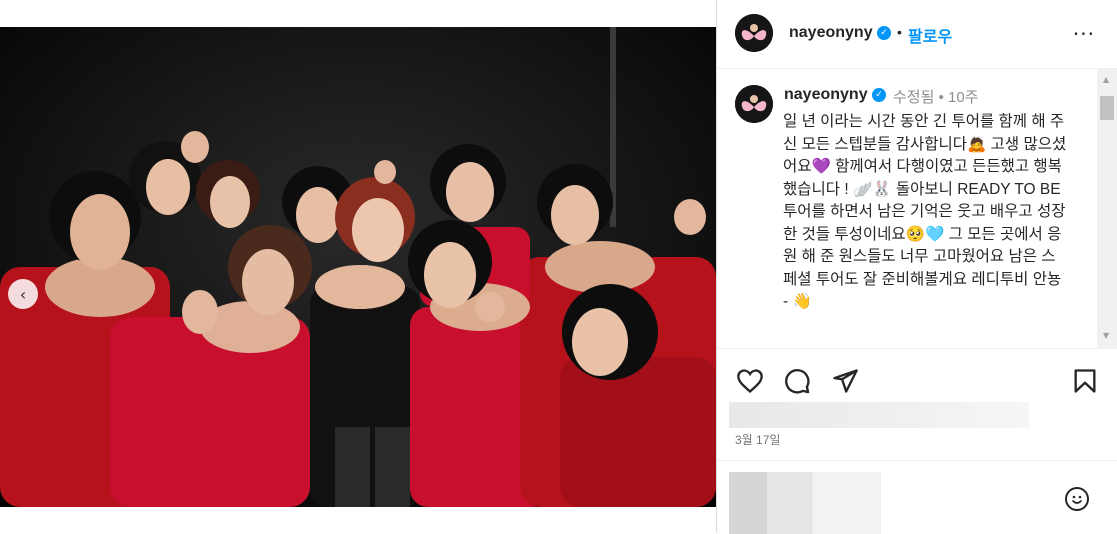 Image resolution: width=1117 pixels, height=534 pixels. What do you see at coordinates (879, 415) in the screenshot?
I see `likes-summary-blurred` at bounding box center [879, 415].